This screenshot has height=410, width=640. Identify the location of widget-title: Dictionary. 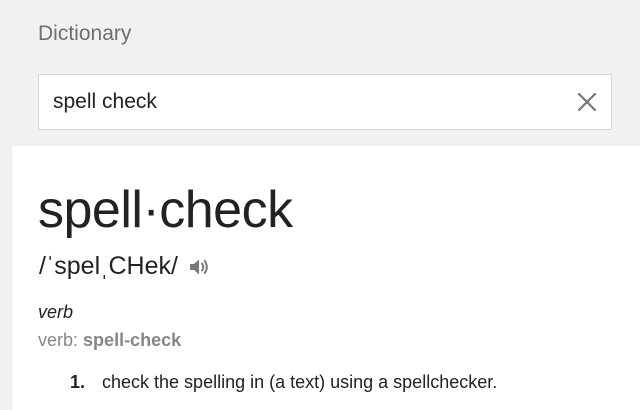
(85, 33).